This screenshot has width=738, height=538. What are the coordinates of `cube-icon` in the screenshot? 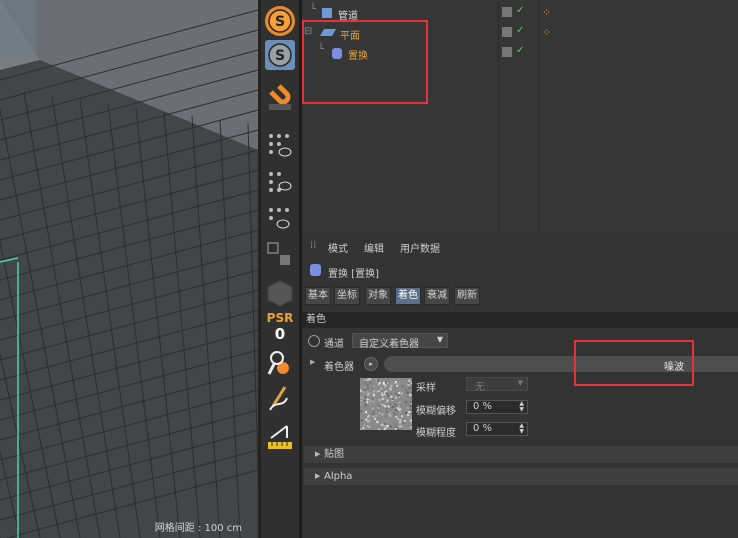 It's located at (280, 293).